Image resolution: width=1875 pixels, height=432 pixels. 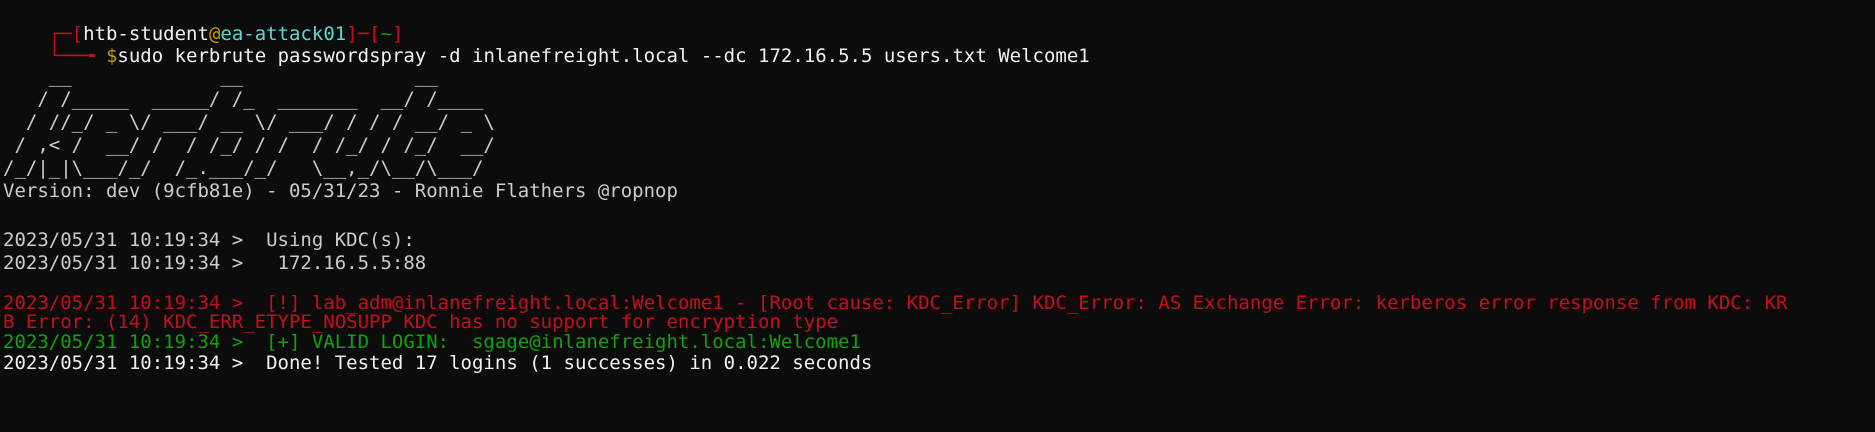 I want to click on log-line: 2023/05/31 10:19:34 > Using KDC(s):, so click(x=209, y=240).